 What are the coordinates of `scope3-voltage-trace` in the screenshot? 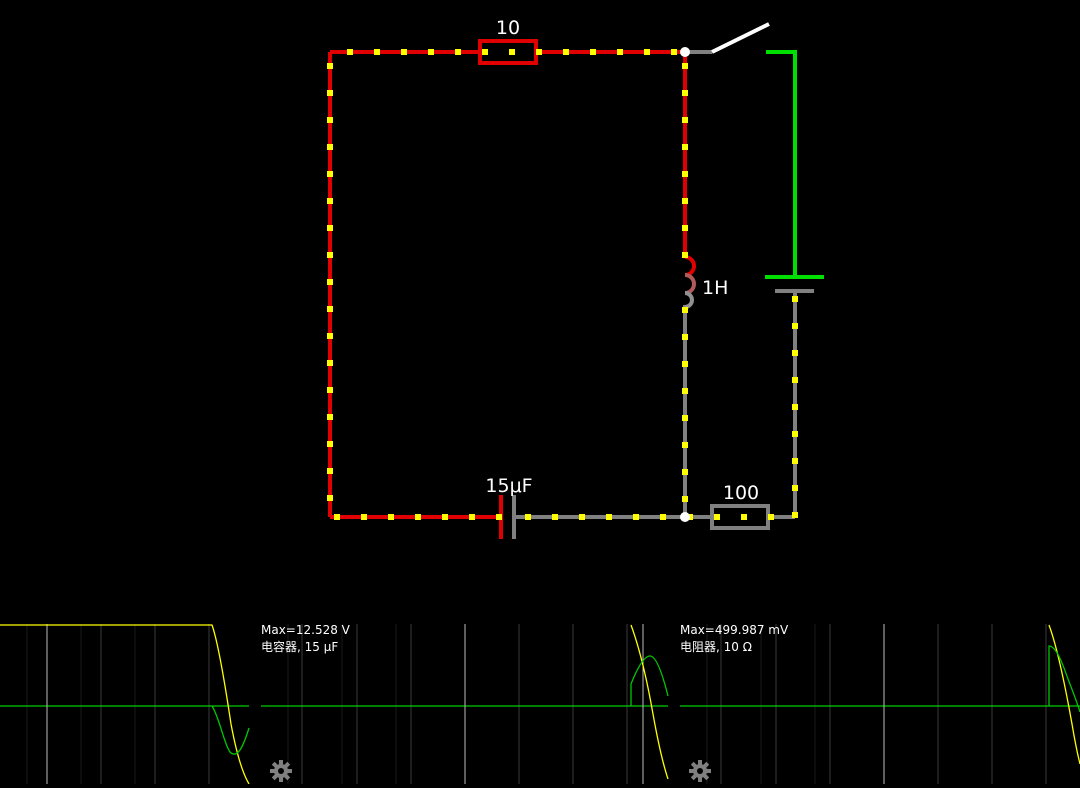 It's located at (1064, 694).